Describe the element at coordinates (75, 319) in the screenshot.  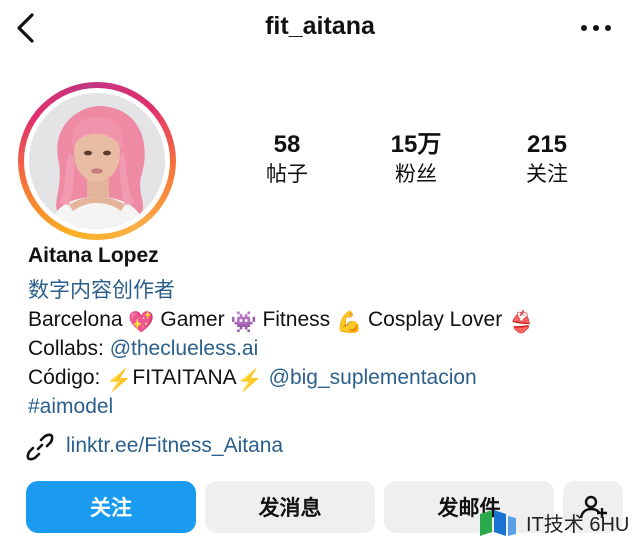
I see `bio-interest: Barcelona` at that location.